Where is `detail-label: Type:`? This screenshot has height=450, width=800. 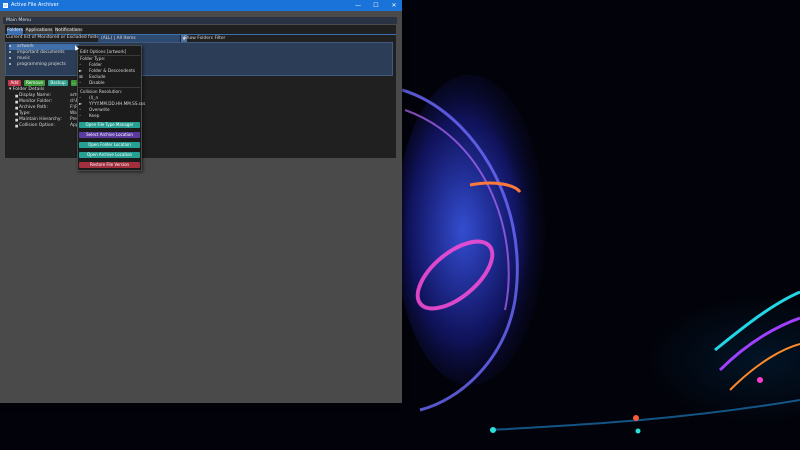
detail-label: Type: is located at coordinates (25, 113).